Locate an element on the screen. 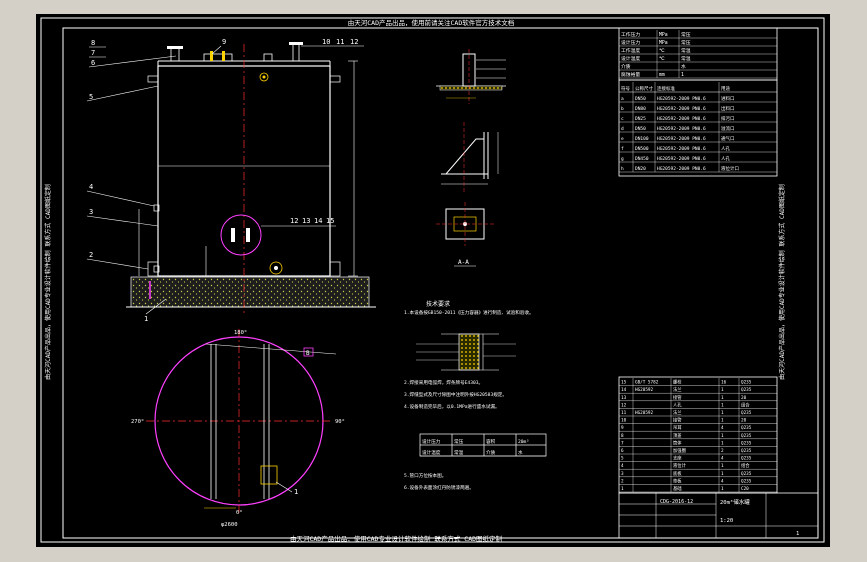 This screenshot has width=867, height=562. nozzle-row-cell: g is located at coordinates (622, 159).